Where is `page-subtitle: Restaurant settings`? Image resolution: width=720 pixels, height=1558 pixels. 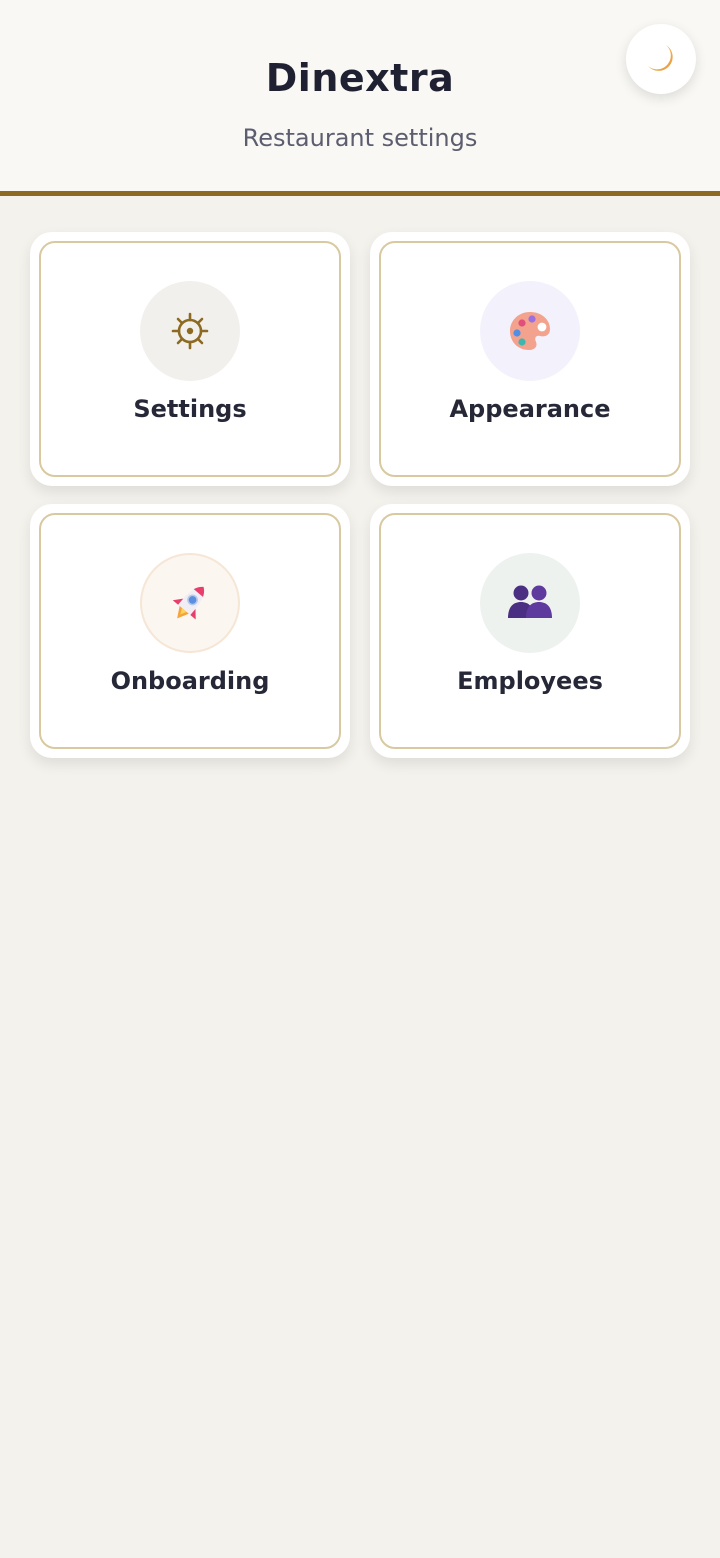 page-subtitle: Restaurant settings is located at coordinates (360, 138).